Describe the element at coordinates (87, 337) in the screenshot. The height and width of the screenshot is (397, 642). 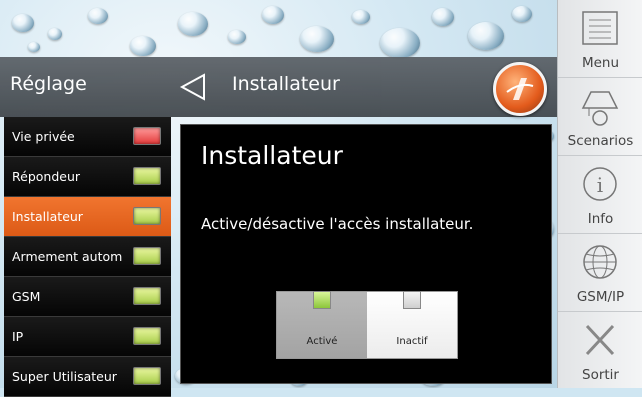
I see `setting-item-ip: IP` at that location.